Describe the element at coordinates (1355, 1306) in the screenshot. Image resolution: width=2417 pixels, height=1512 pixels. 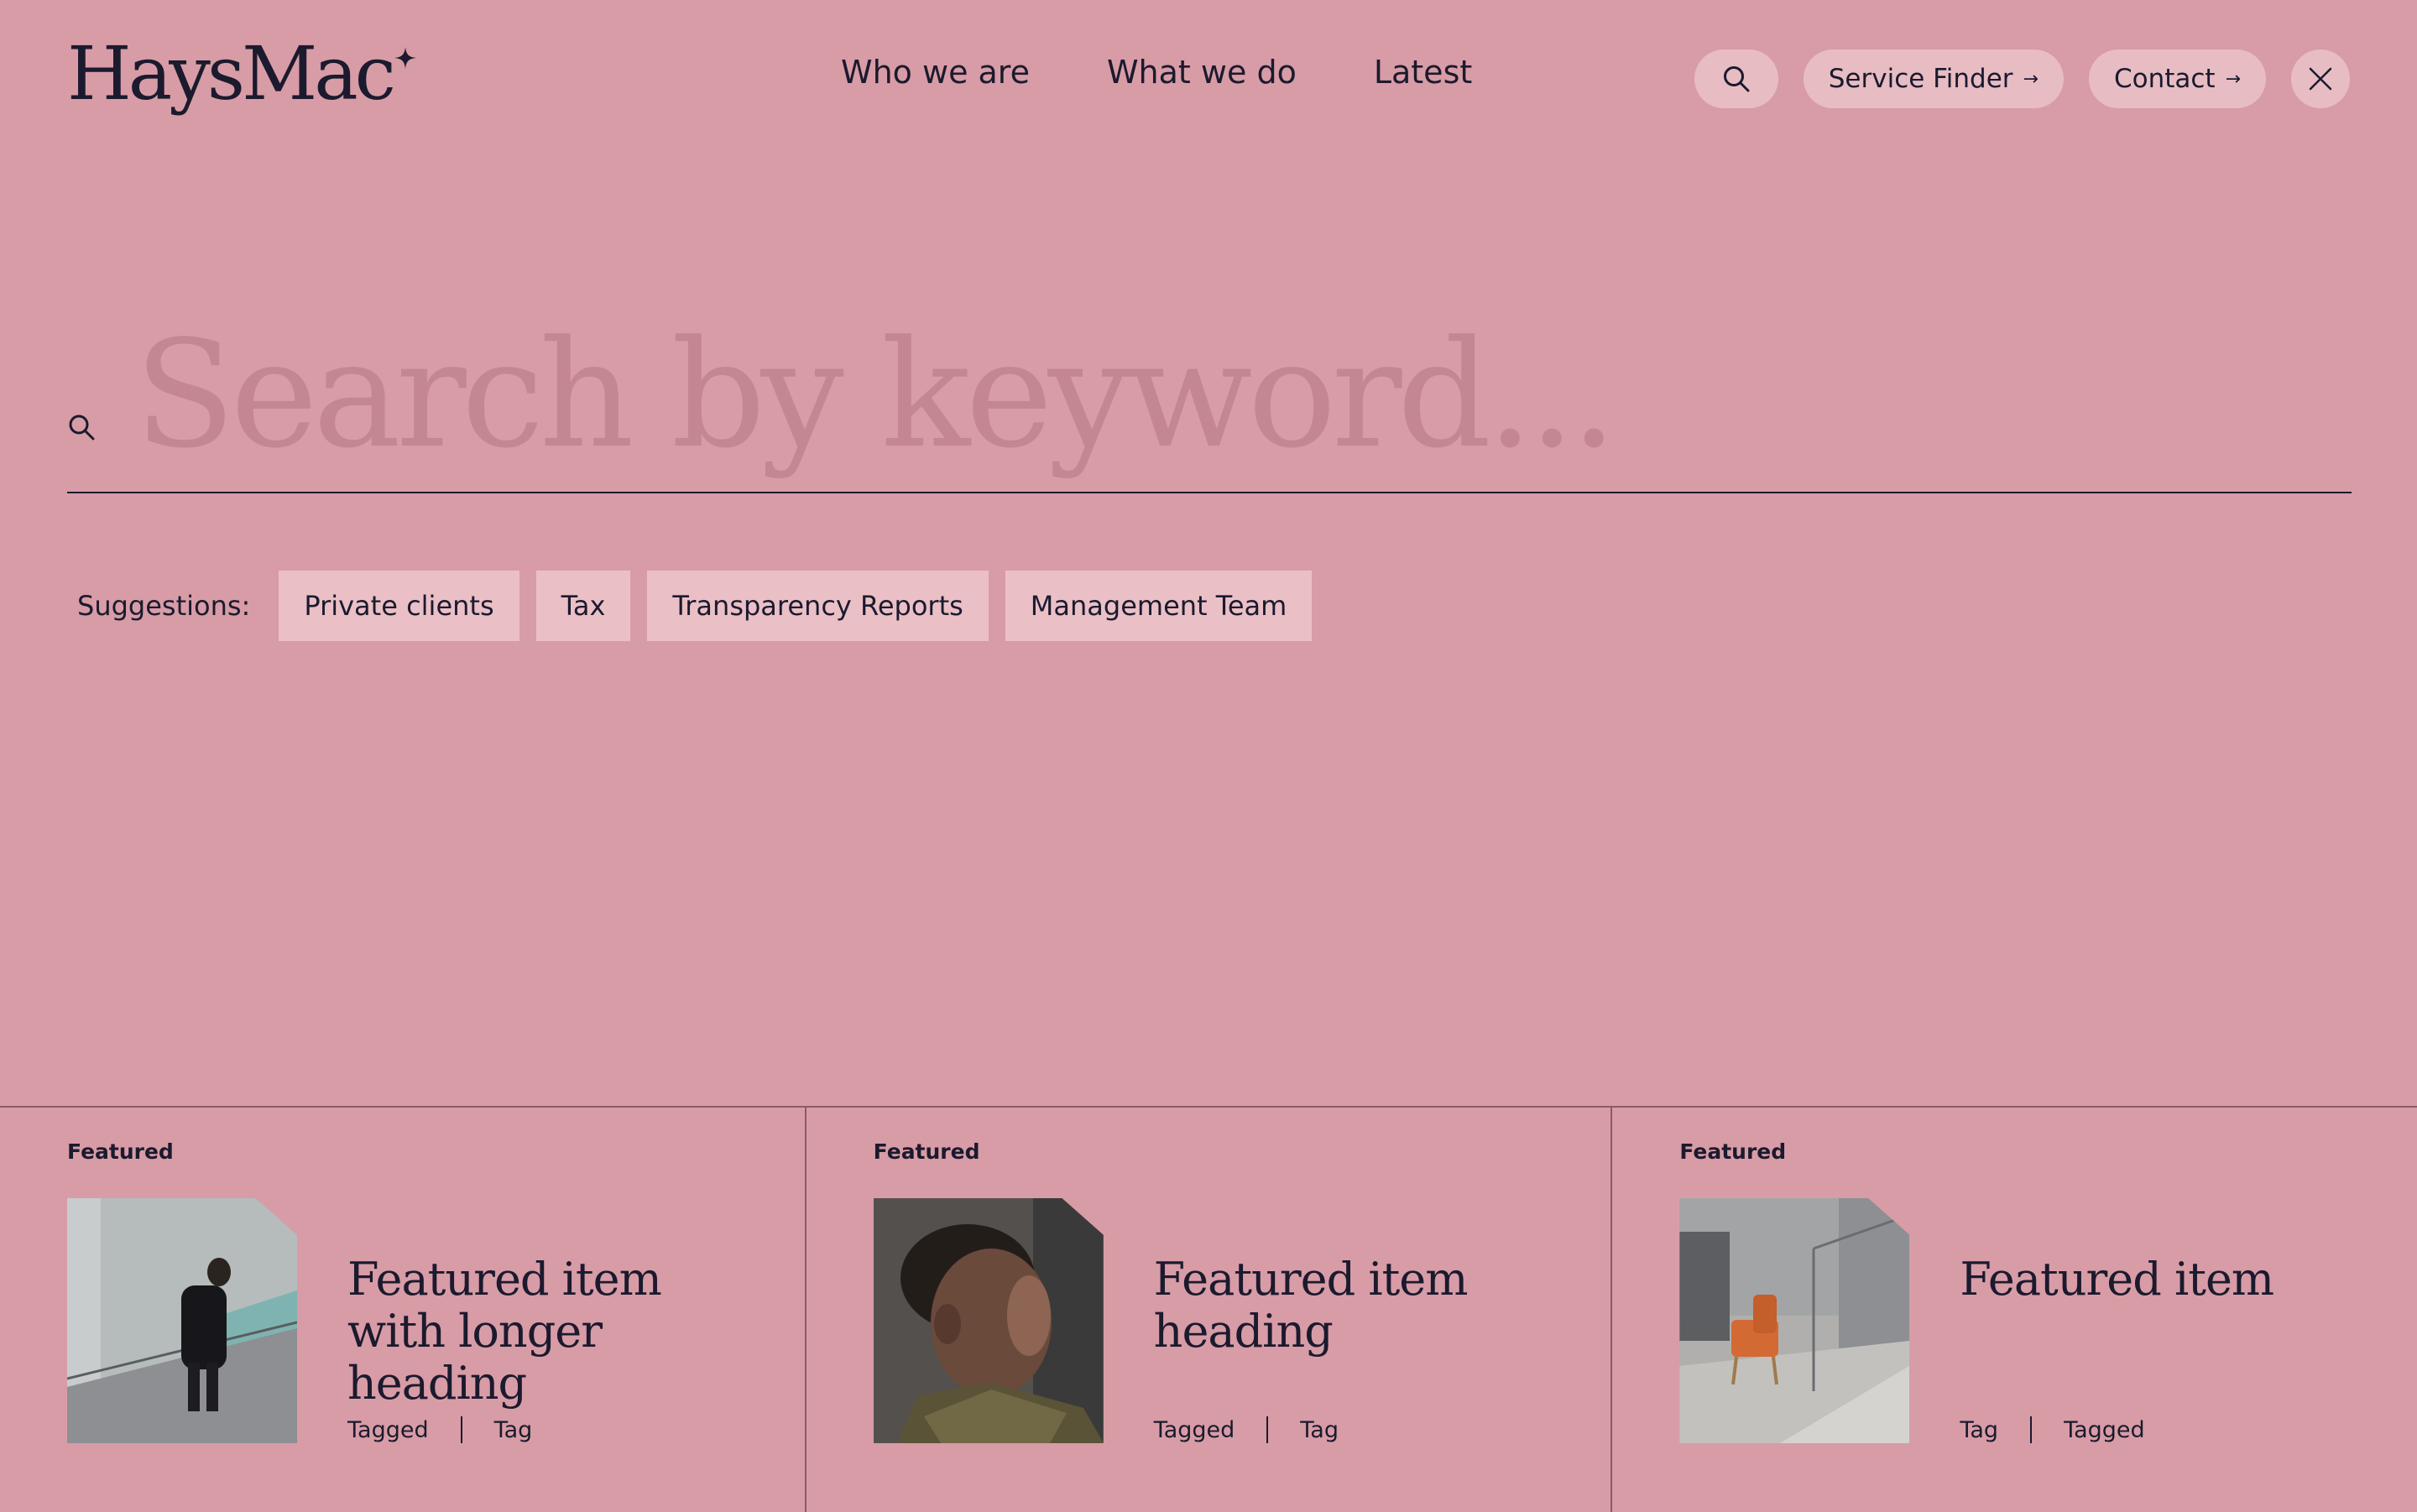
I see `featured-heading: Featured item heading` at that location.